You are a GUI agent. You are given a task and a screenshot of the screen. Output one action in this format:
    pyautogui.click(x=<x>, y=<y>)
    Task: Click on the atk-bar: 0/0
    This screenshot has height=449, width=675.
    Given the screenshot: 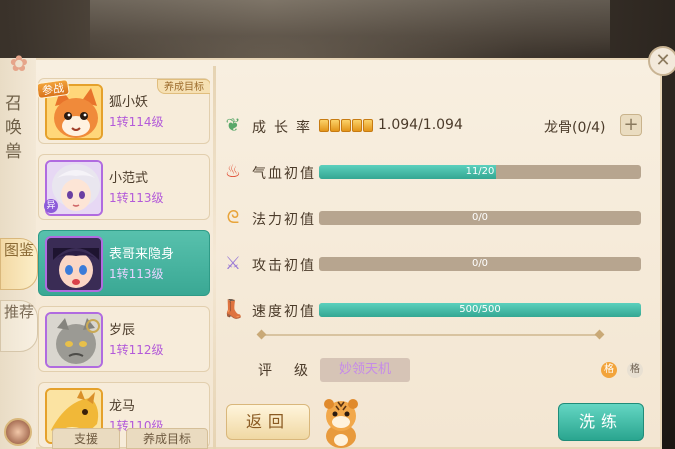 What is the action you would take?
    pyautogui.click(x=480, y=264)
    